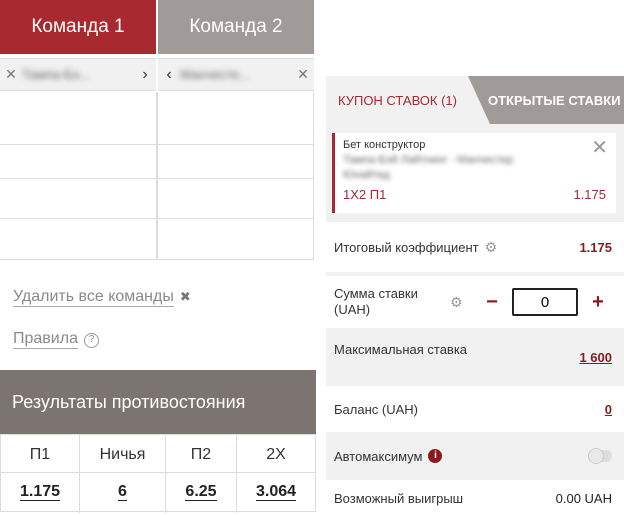 This screenshot has height=515, width=624. What do you see at coordinates (78, 27) in the screenshot?
I see `tab-team-1: Команда 1` at bounding box center [78, 27].